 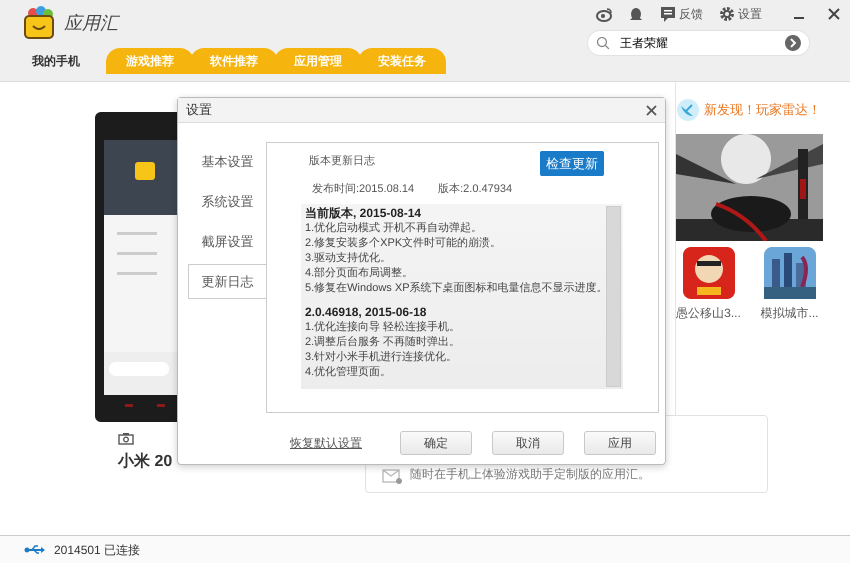 What do you see at coordinates (793, 43) in the screenshot?
I see `go-icon` at bounding box center [793, 43].